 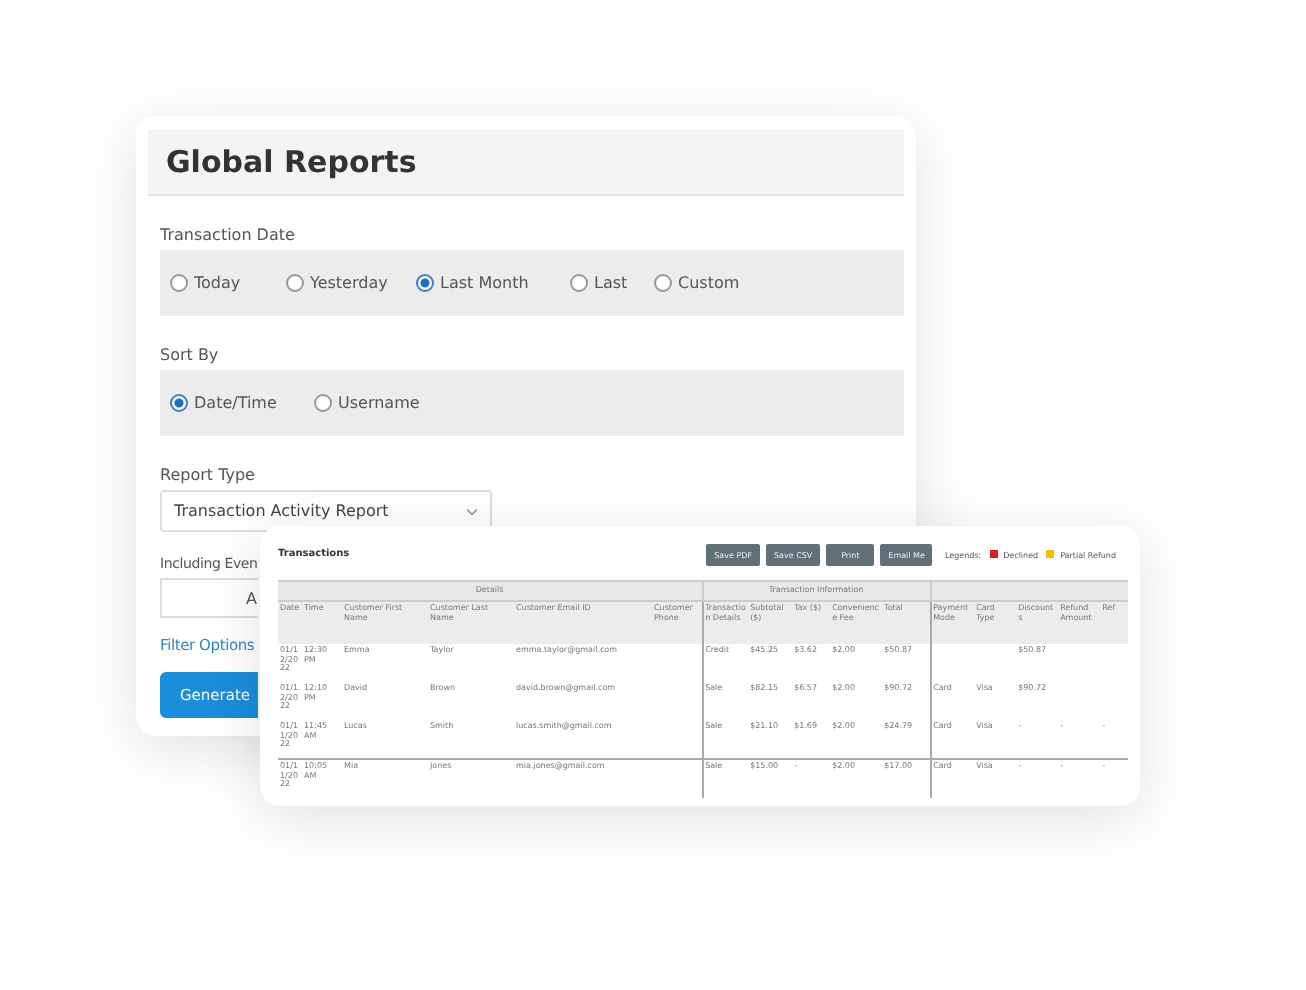 I want to click on form-title: Global Reports, so click(x=291, y=162).